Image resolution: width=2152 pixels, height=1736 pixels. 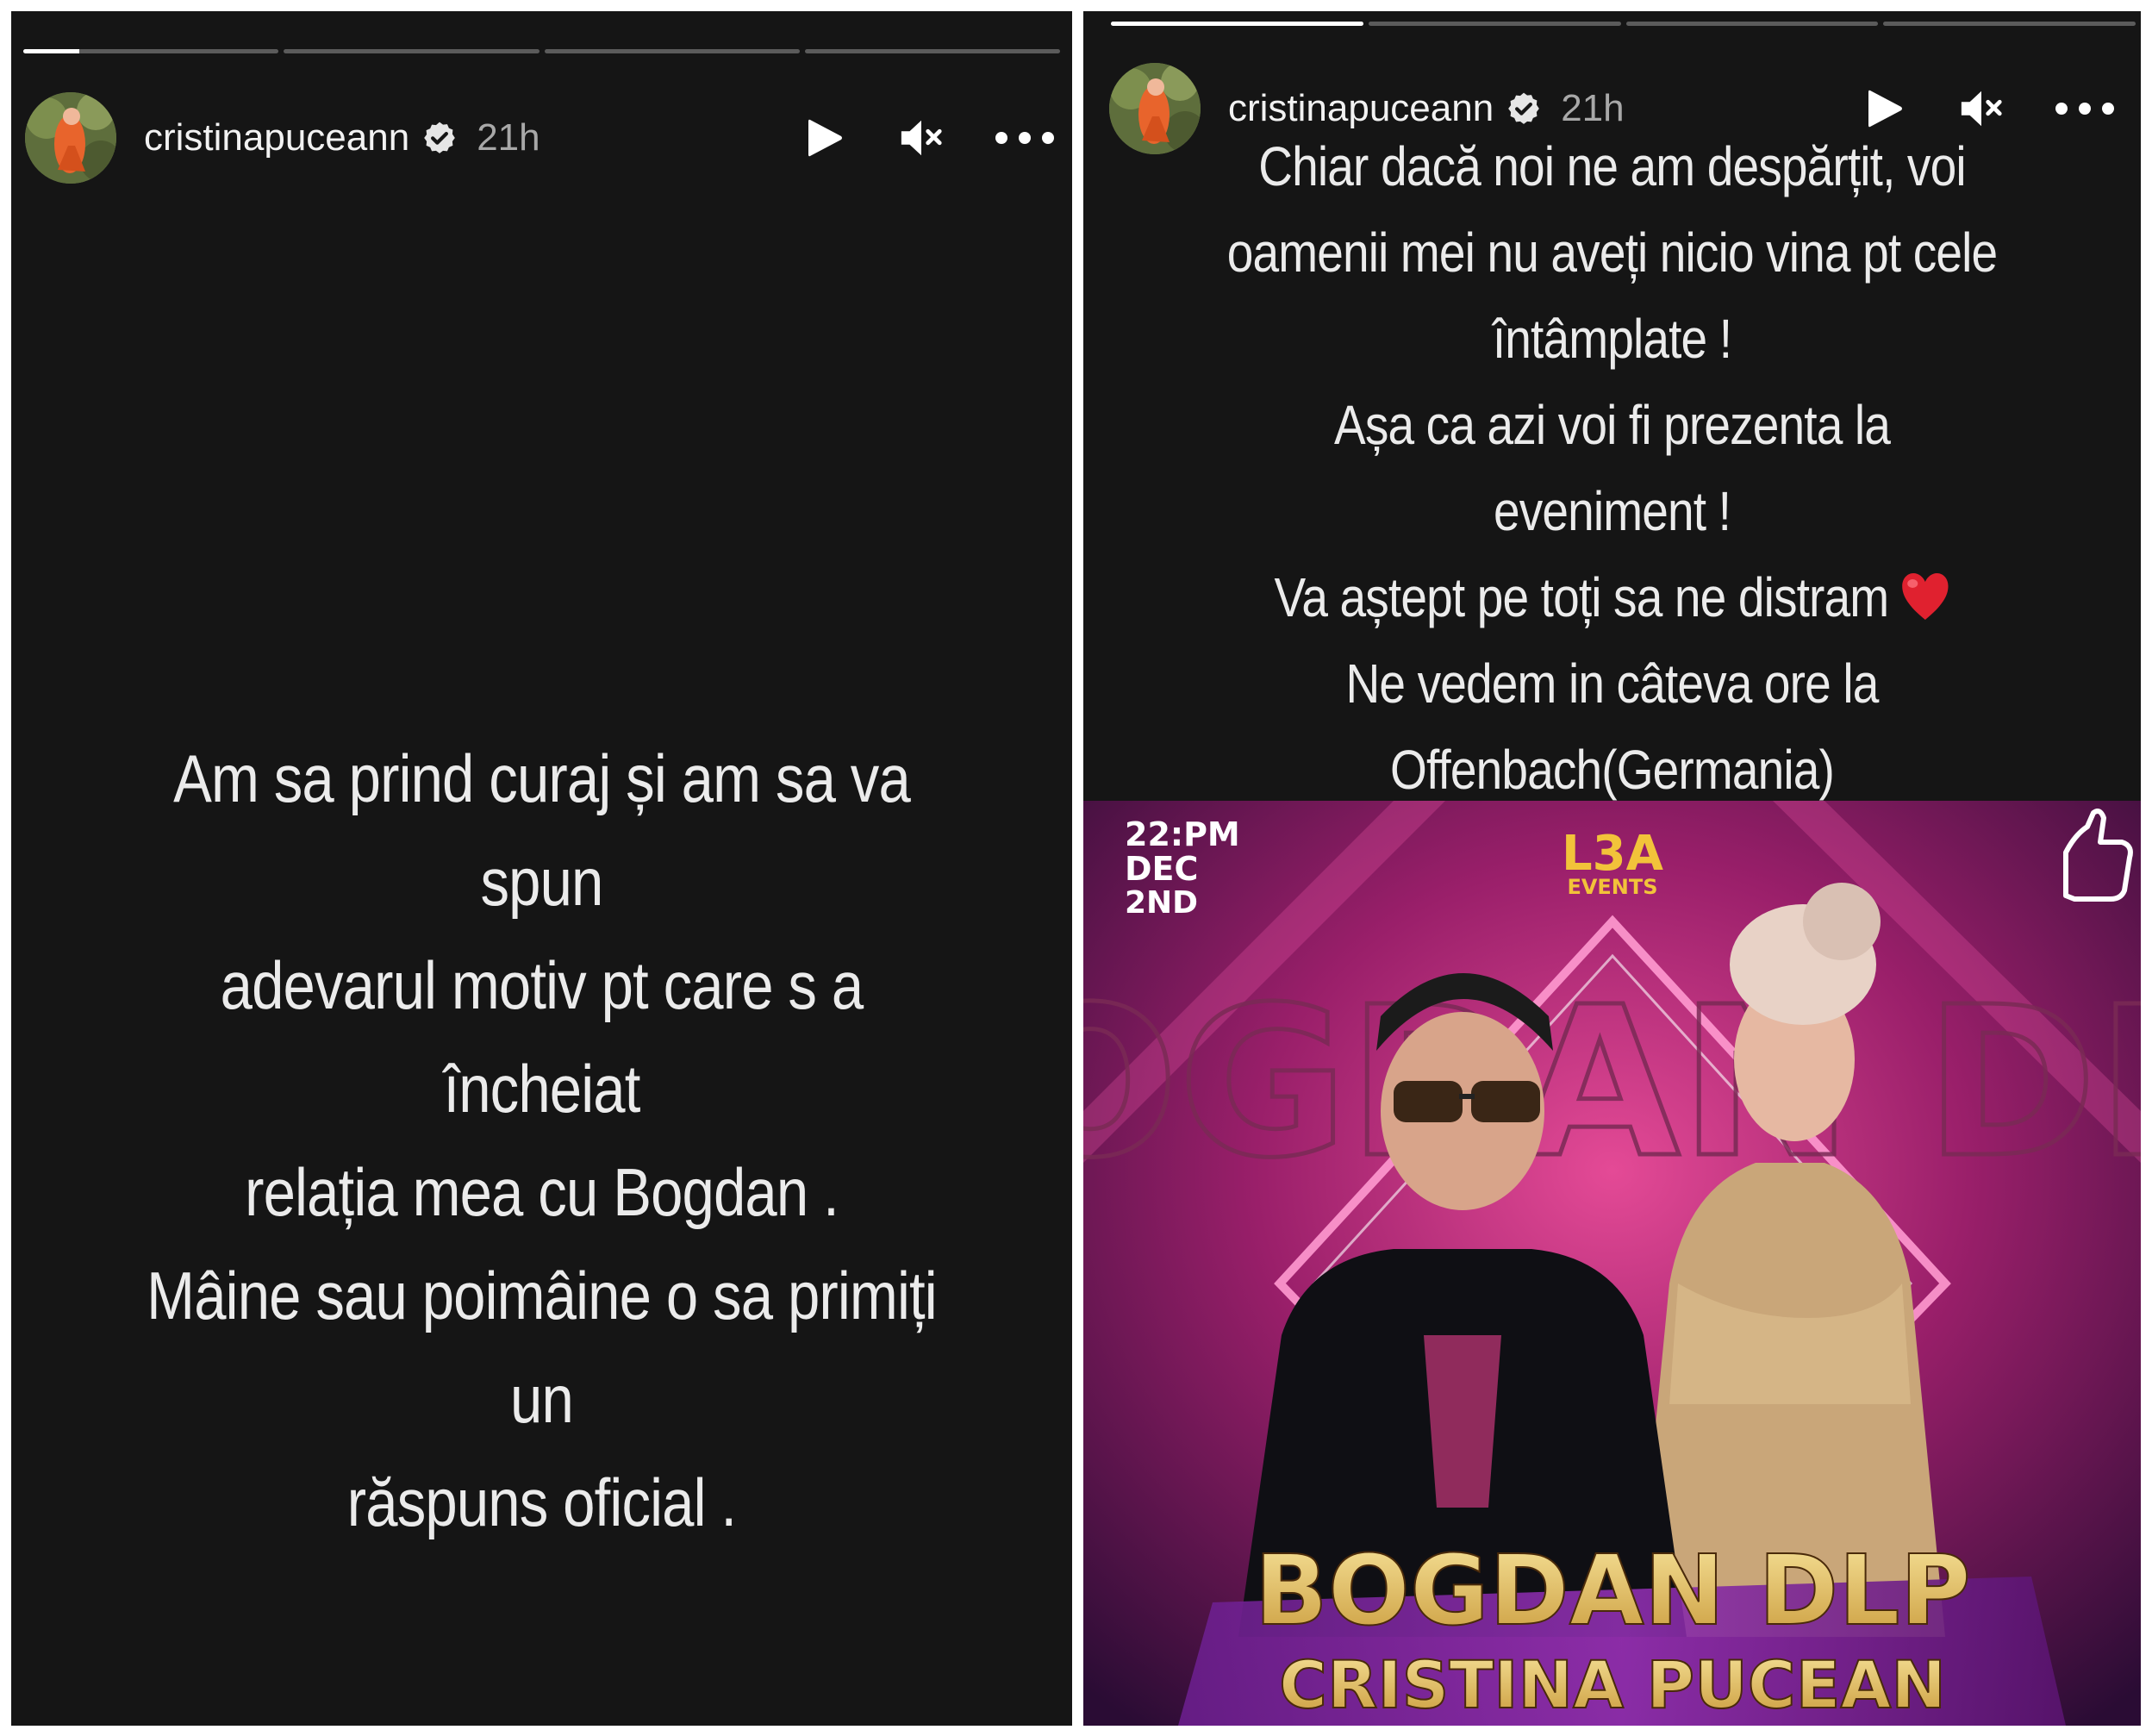 I want to click on red-heart-emoji, so click(x=1925, y=596).